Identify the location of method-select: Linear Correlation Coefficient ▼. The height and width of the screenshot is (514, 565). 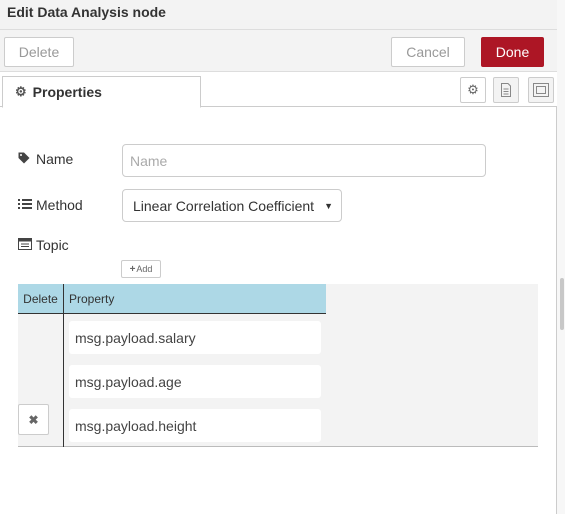
(232, 205).